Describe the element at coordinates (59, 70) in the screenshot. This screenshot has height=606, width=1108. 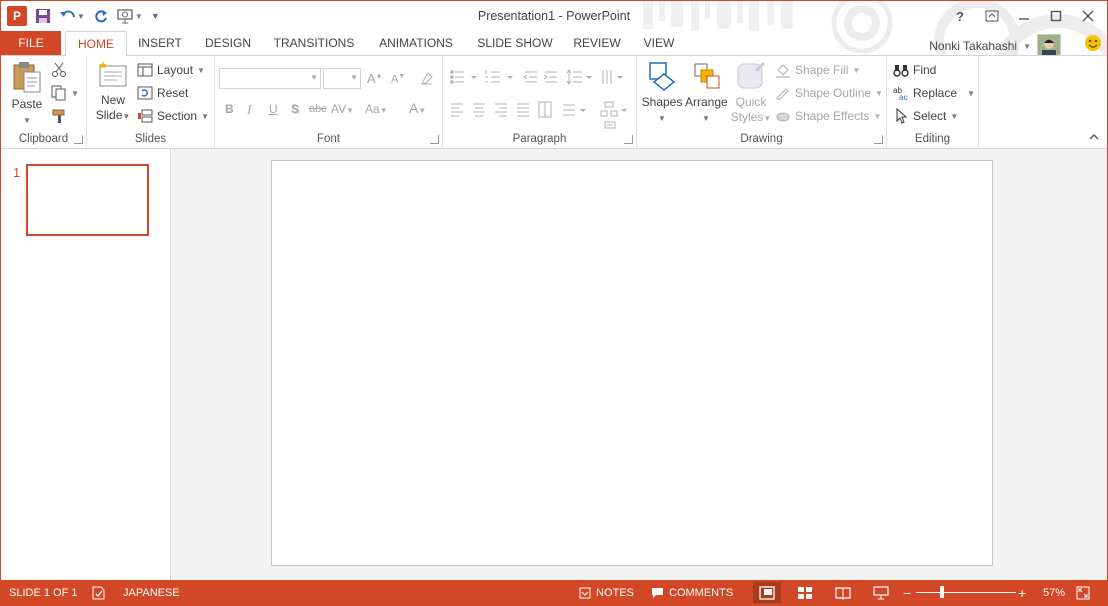
I see `cut-button` at that location.